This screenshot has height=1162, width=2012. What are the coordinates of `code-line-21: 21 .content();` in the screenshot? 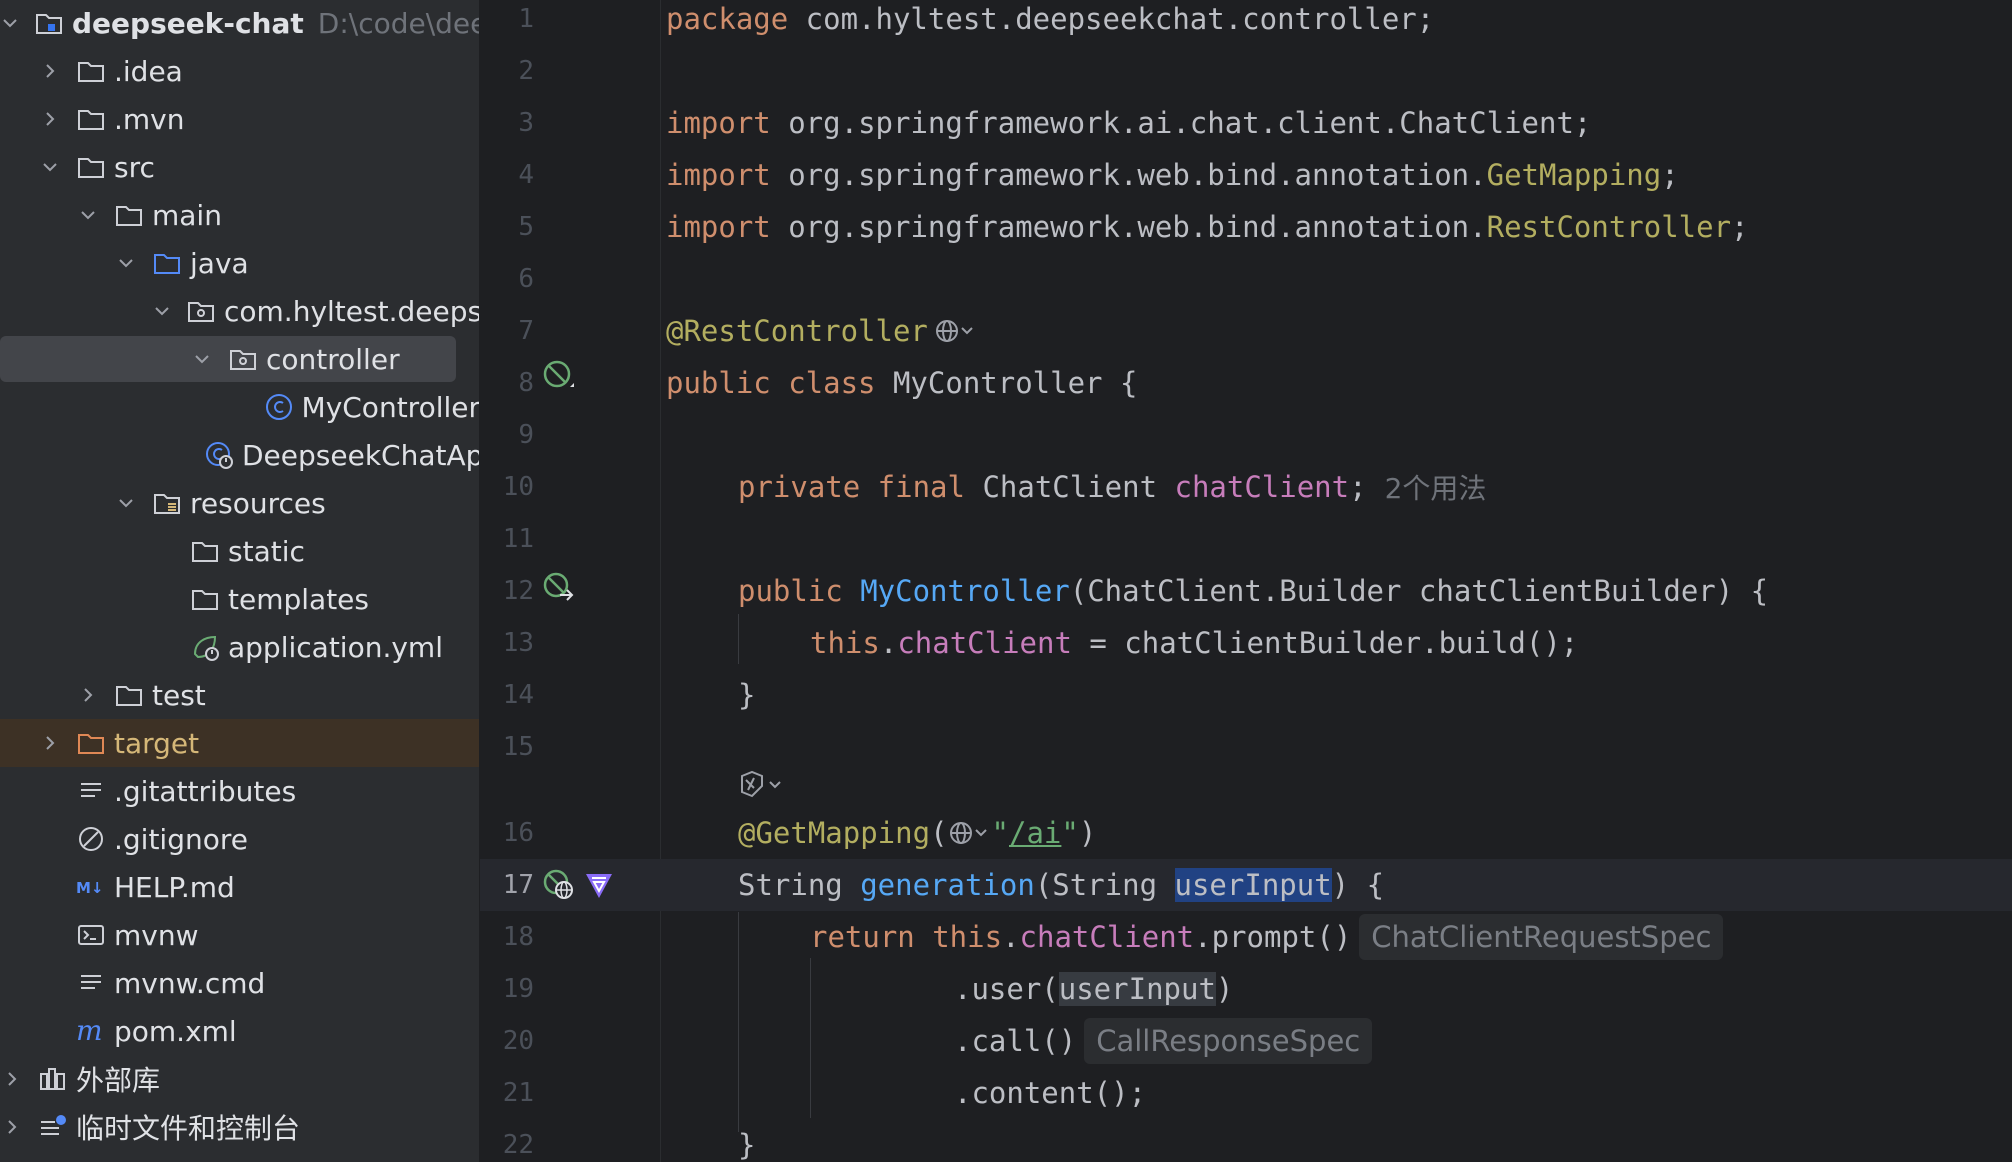 It's located at (1246, 1093).